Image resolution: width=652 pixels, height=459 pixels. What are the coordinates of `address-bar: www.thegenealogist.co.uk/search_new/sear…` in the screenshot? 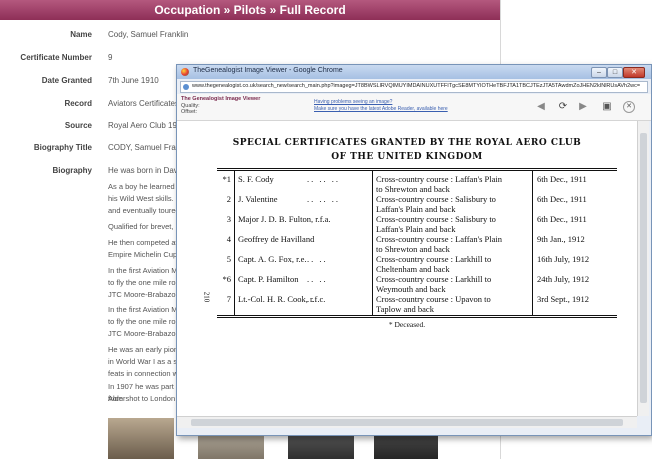 It's located at (414, 87).